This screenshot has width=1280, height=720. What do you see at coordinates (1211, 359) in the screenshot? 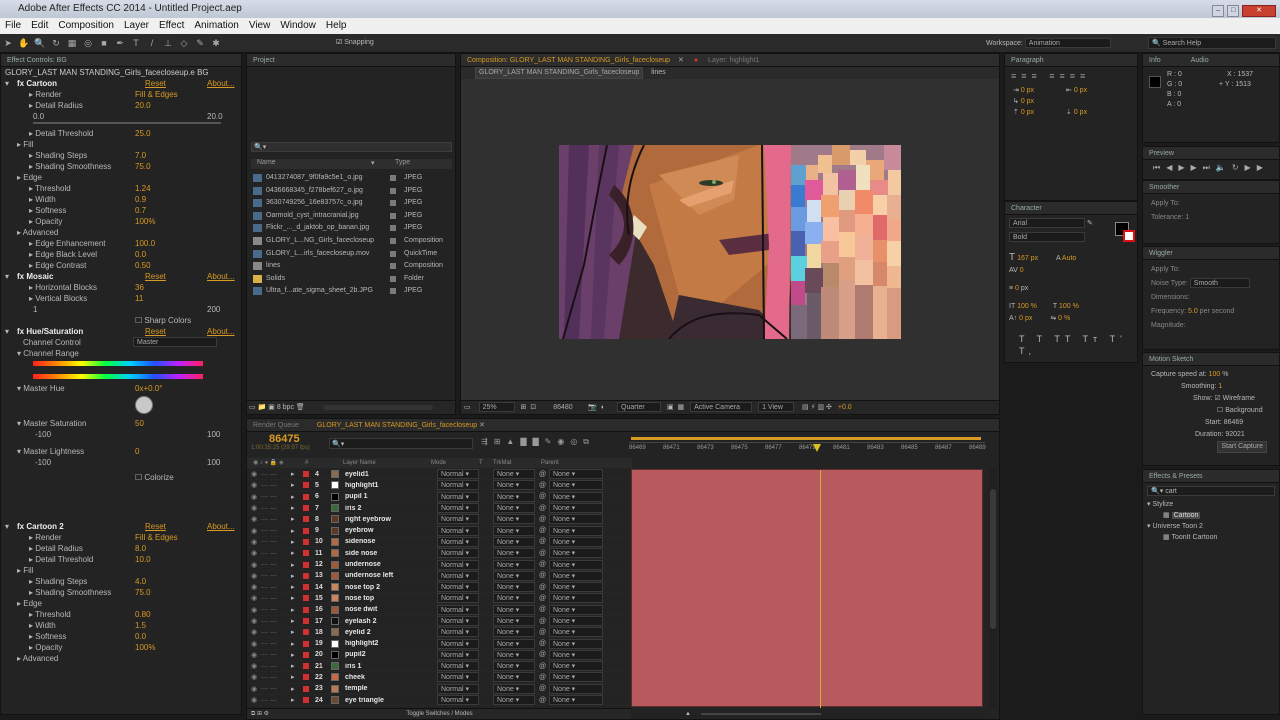
I see `tab-motion-sketch: Motion Sketch` at bounding box center [1211, 359].